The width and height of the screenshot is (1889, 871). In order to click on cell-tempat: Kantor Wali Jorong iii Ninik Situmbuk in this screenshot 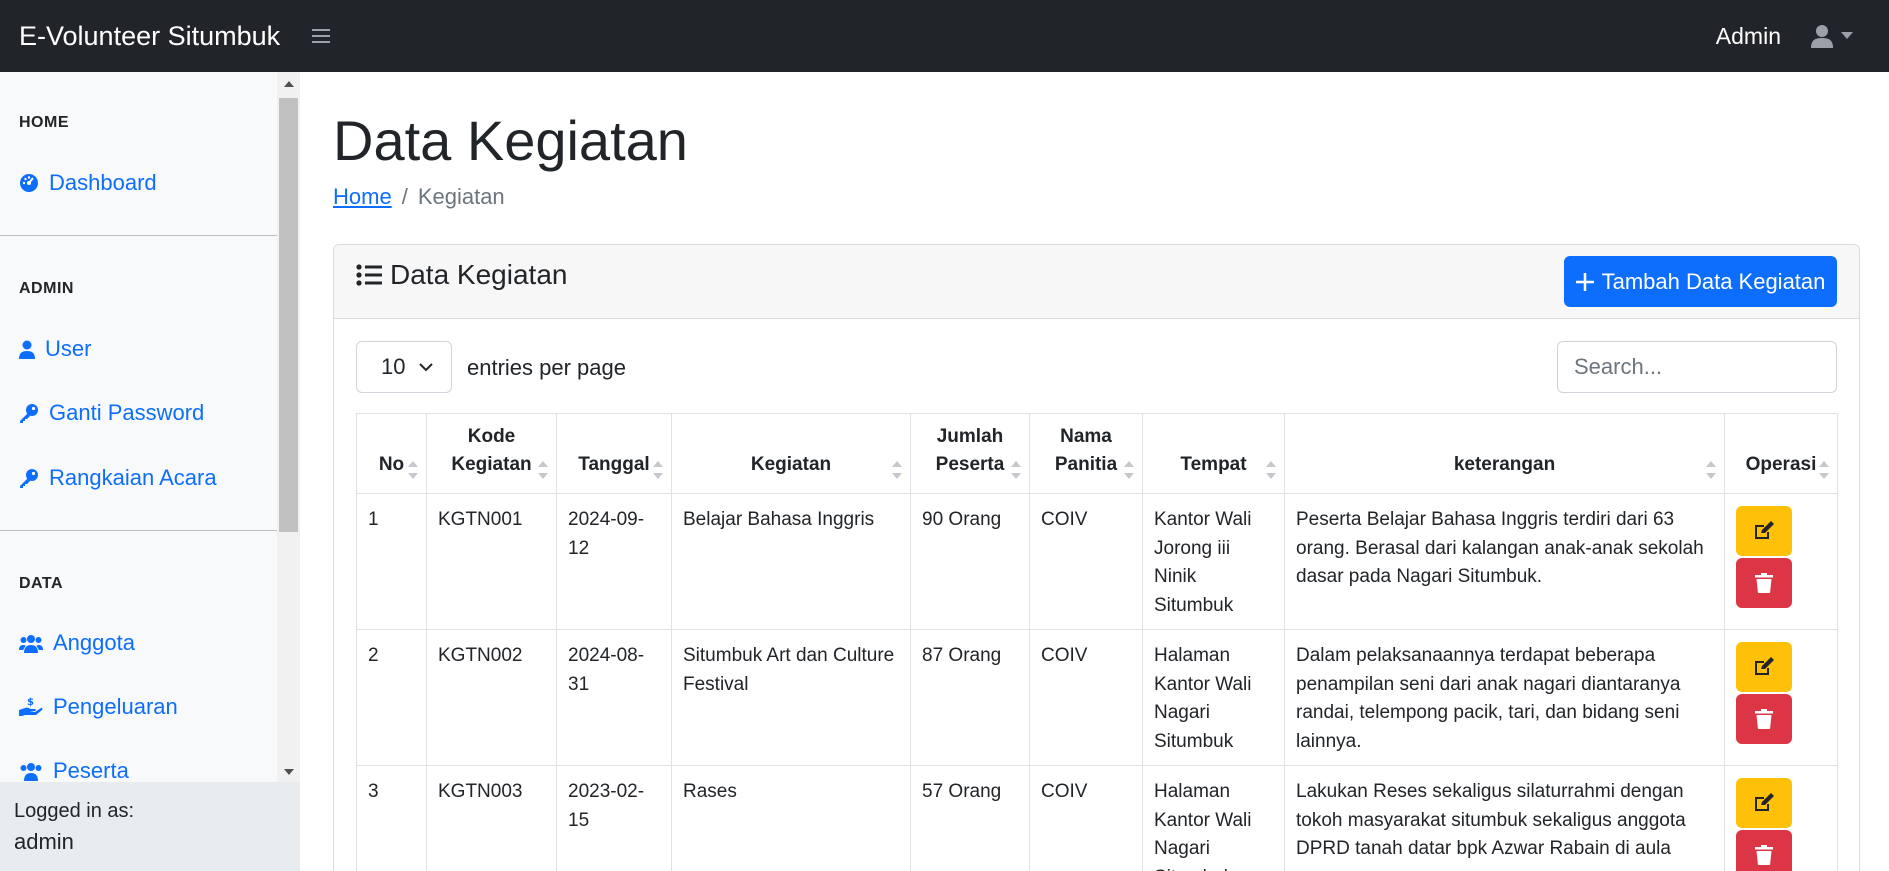, I will do `click(1213, 561)`.